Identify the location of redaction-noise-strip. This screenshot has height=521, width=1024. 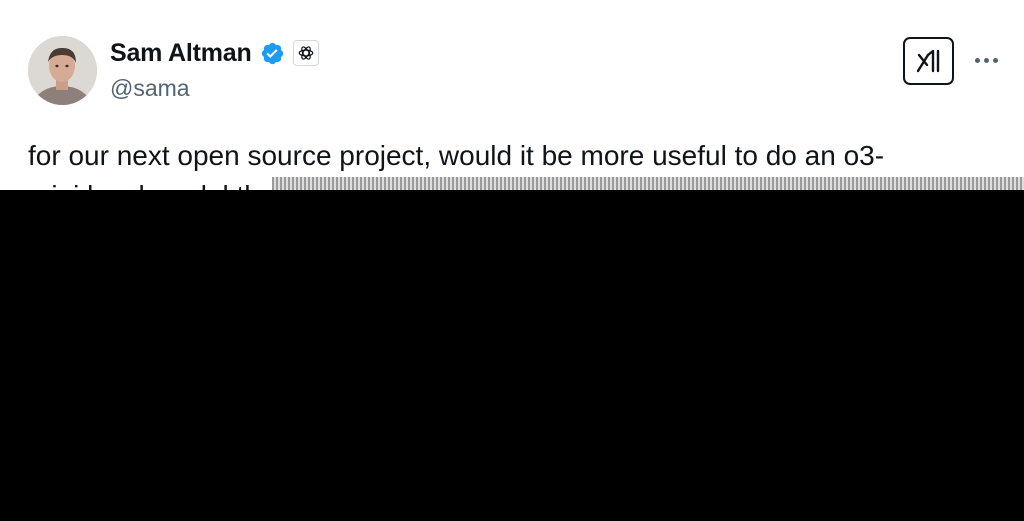
(648, 183).